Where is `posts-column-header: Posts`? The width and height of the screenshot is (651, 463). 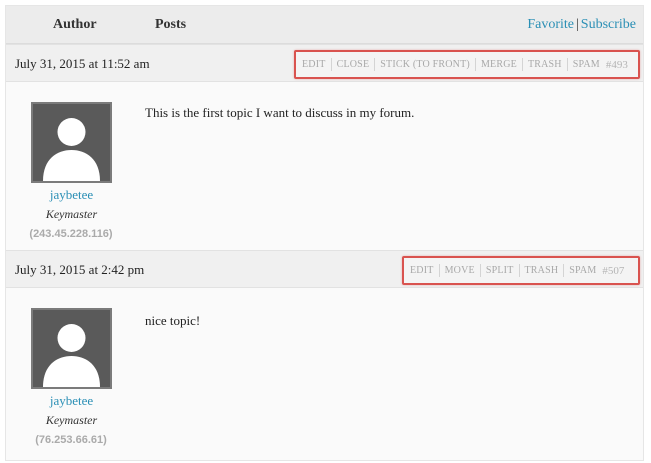 posts-column-header: Posts is located at coordinates (171, 24).